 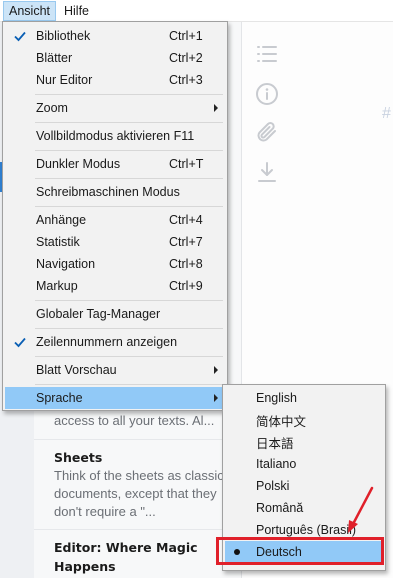 I want to click on menu-item-line-numbers: Zeilennummern anzeigen, so click(x=115, y=342).